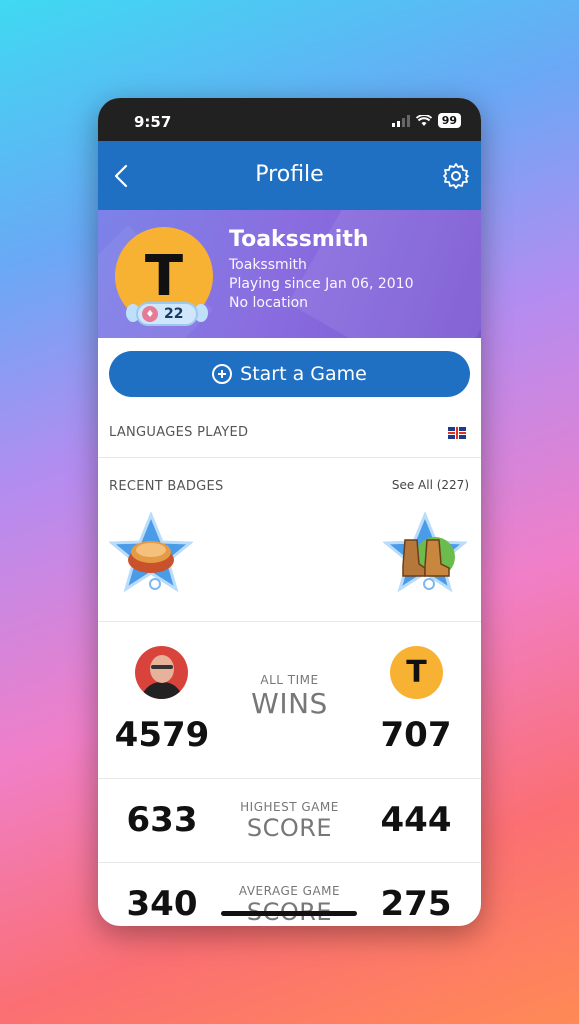 Image resolution: width=579 pixels, height=1024 pixels. What do you see at coordinates (416, 820) in the screenshot?
I see `stat-right-value: 444` at bounding box center [416, 820].